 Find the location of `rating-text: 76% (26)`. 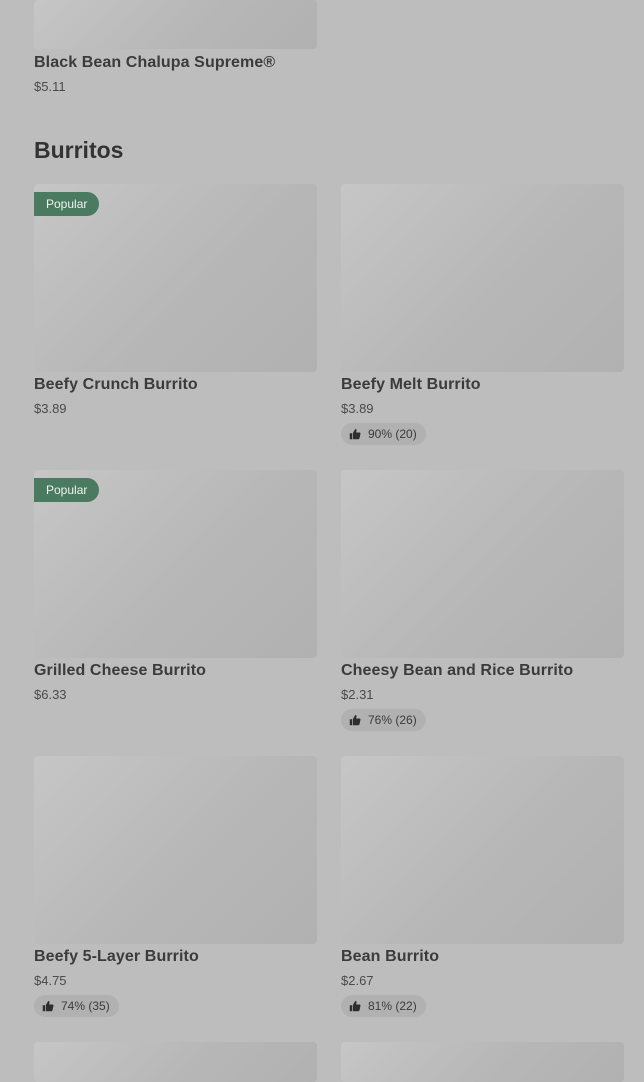

rating-text: 76% (26) is located at coordinates (392, 720).